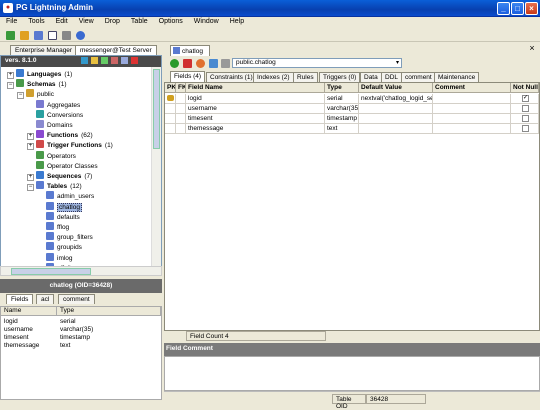 This screenshot has width=540, height=410. I want to click on tab-enterprise-manager: Enterprise Manager, so click(44, 50).